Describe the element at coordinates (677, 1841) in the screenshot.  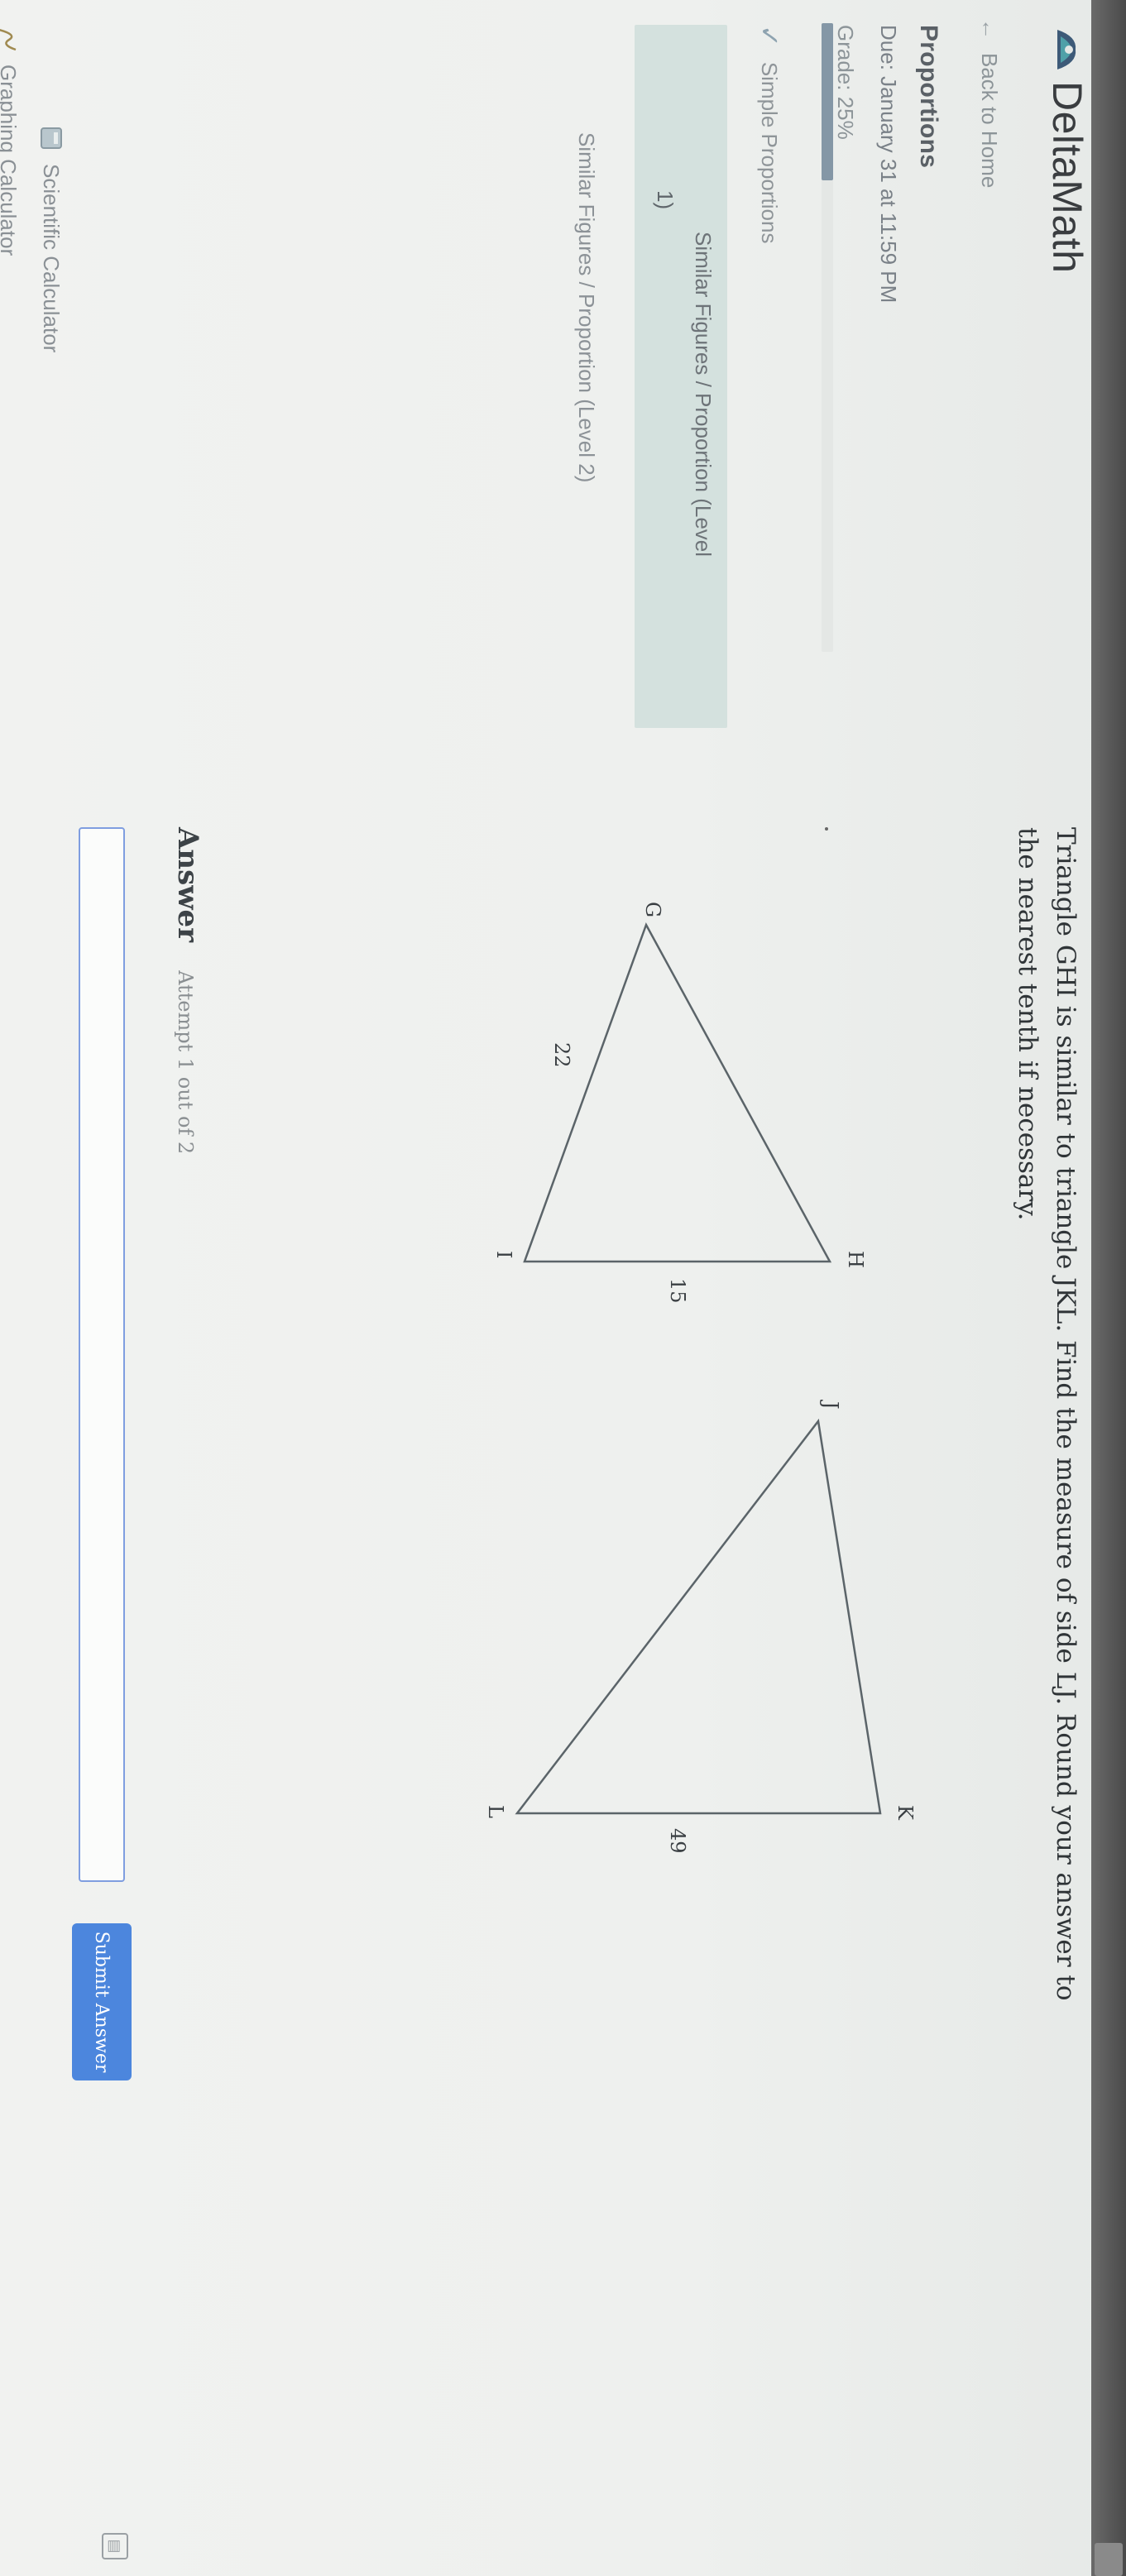
I see `side-label-kl: 49` at that location.